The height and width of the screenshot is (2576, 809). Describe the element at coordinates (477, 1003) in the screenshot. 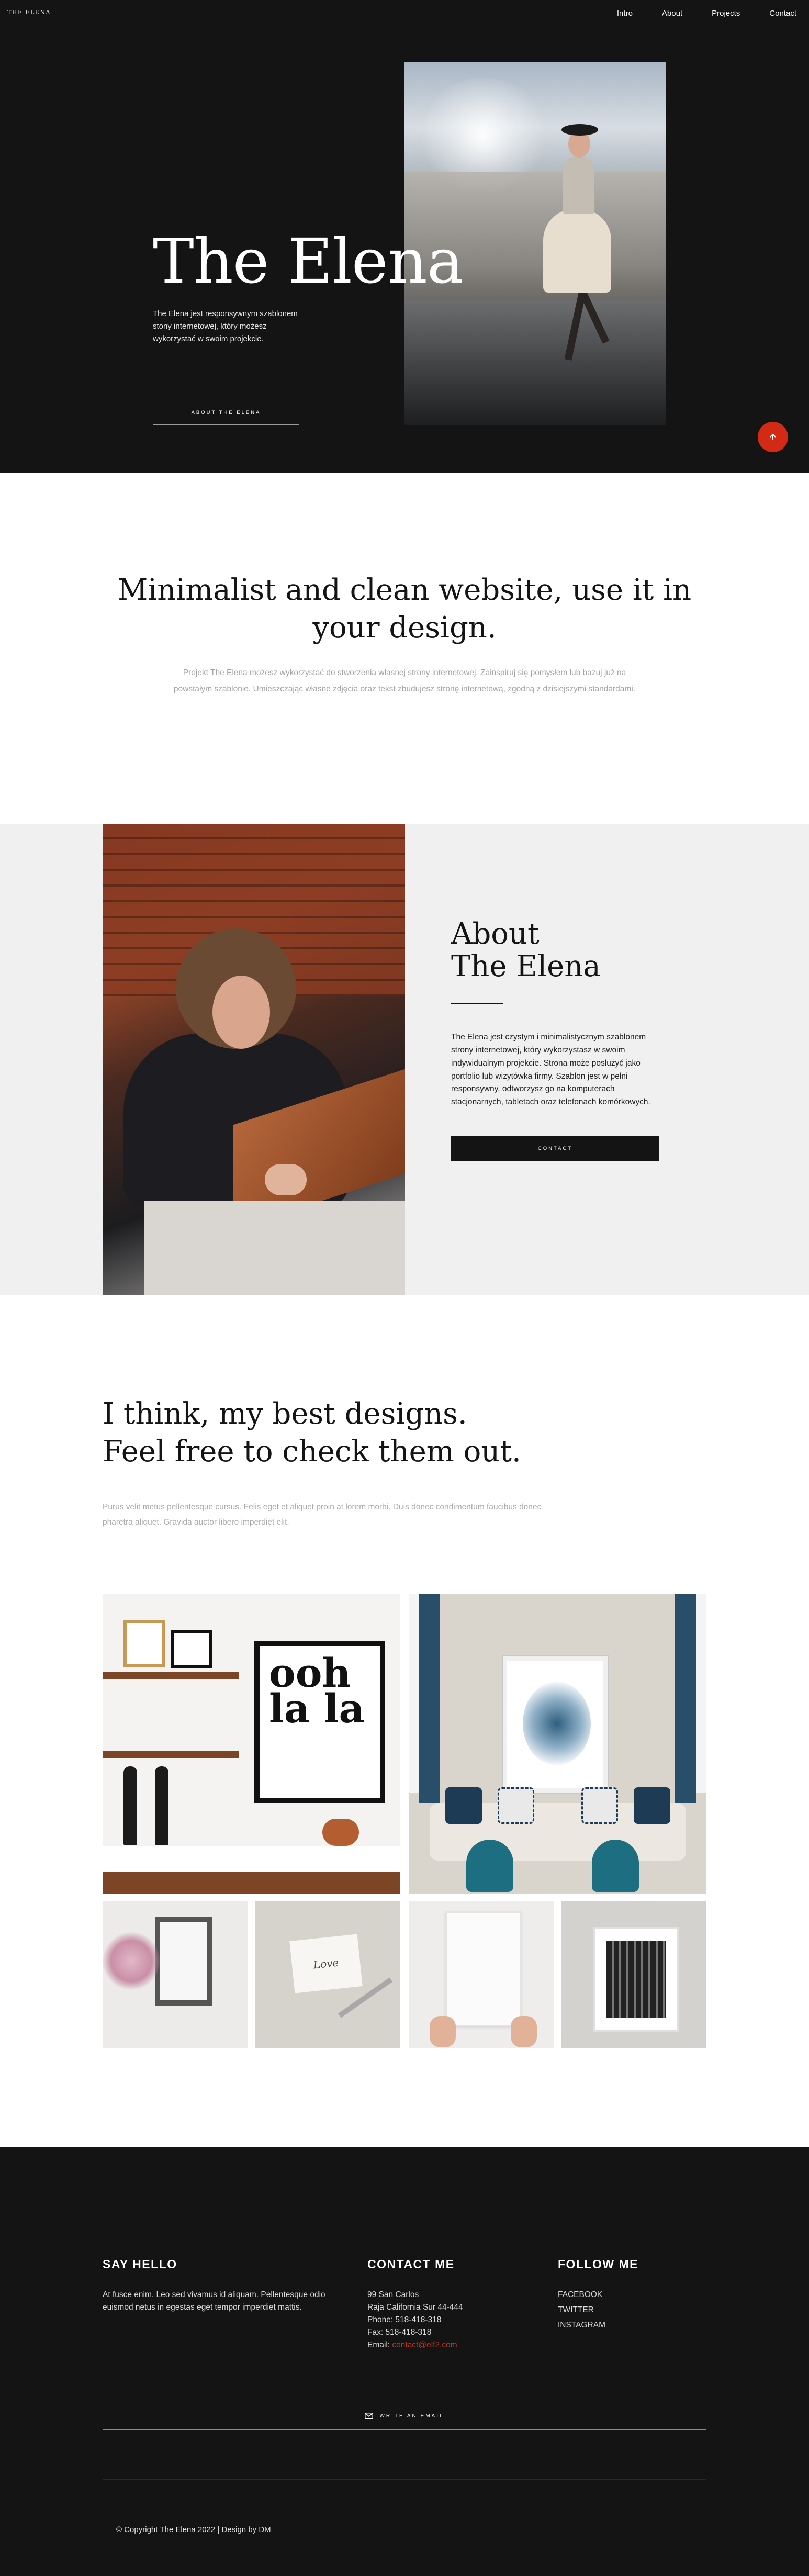

I see `about-divider` at that location.